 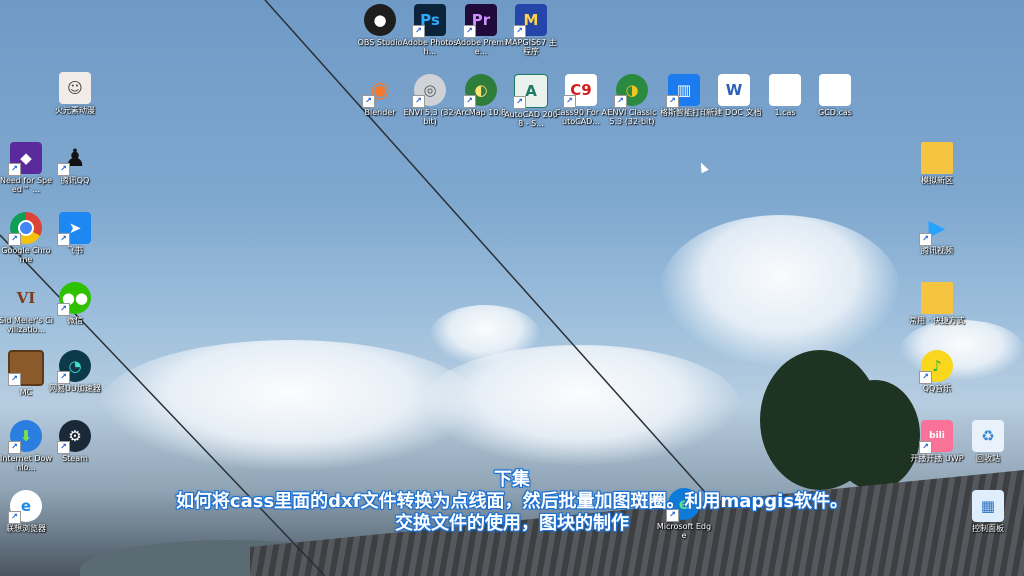 What do you see at coordinates (631, 91) in the screenshot?
I see `globe-icon: ◑ ↗` at bounding box center [631, 91].